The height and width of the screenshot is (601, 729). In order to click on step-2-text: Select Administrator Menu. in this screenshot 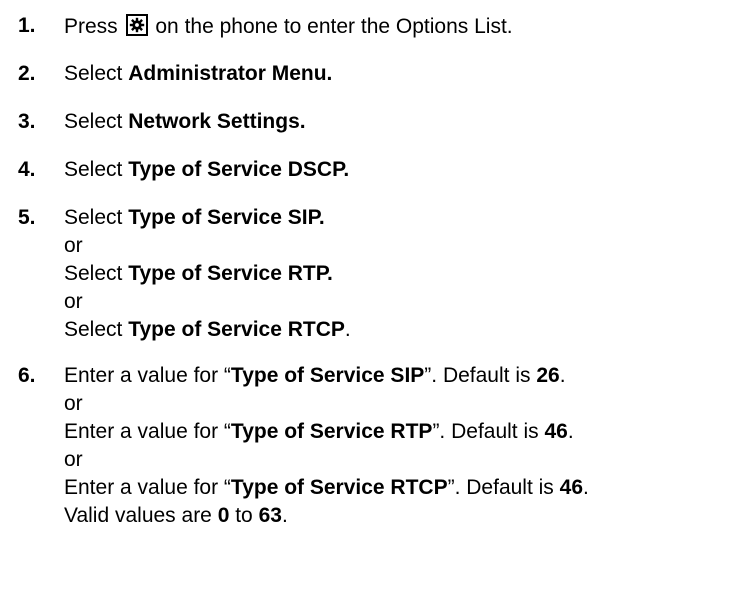, I will do `click(198, 74)`.